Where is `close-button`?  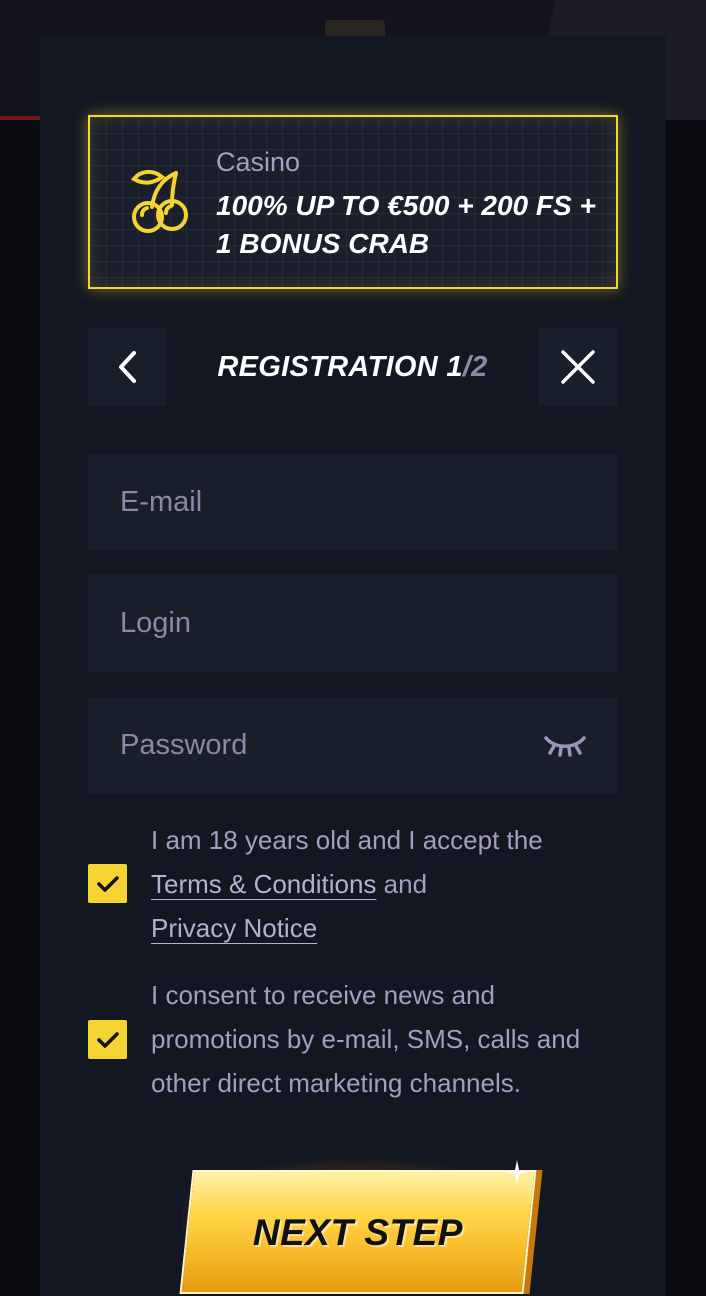
close-button is located at coordinates (578, 367).